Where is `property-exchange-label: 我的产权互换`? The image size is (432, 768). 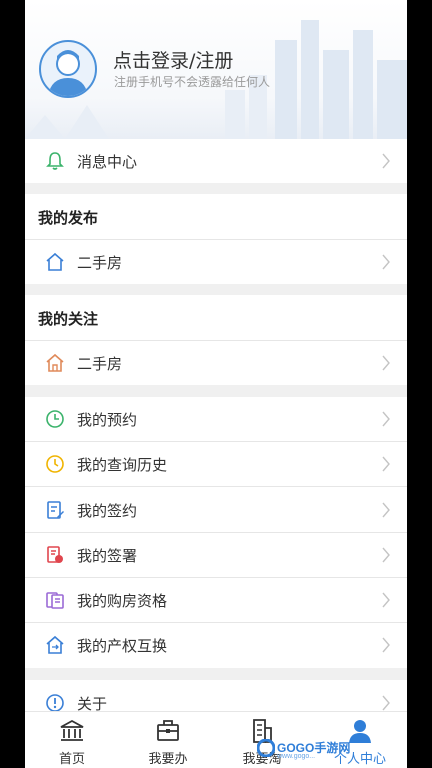
property-exchange-label: 我的产权互换 is located at coordinates (122, 646).